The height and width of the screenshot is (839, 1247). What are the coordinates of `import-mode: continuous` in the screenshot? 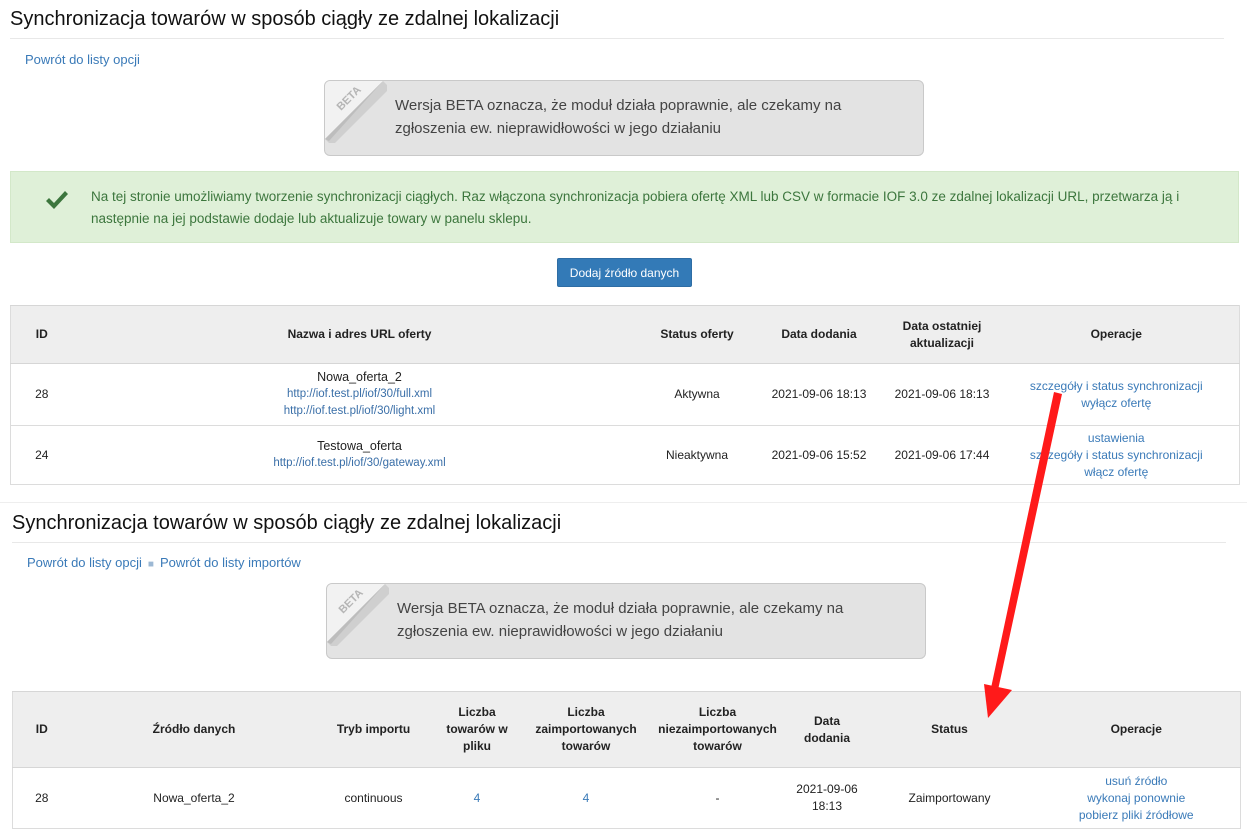 It's located at (373, 798).